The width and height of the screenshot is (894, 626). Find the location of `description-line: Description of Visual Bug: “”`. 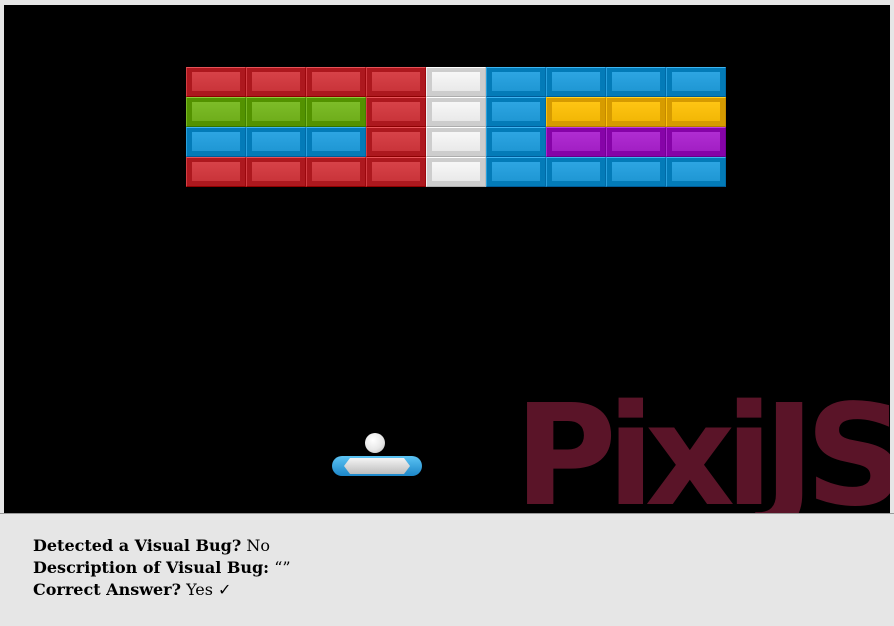

description-line: Description of Visual Bug: “” is located at coordinates (453, 568).